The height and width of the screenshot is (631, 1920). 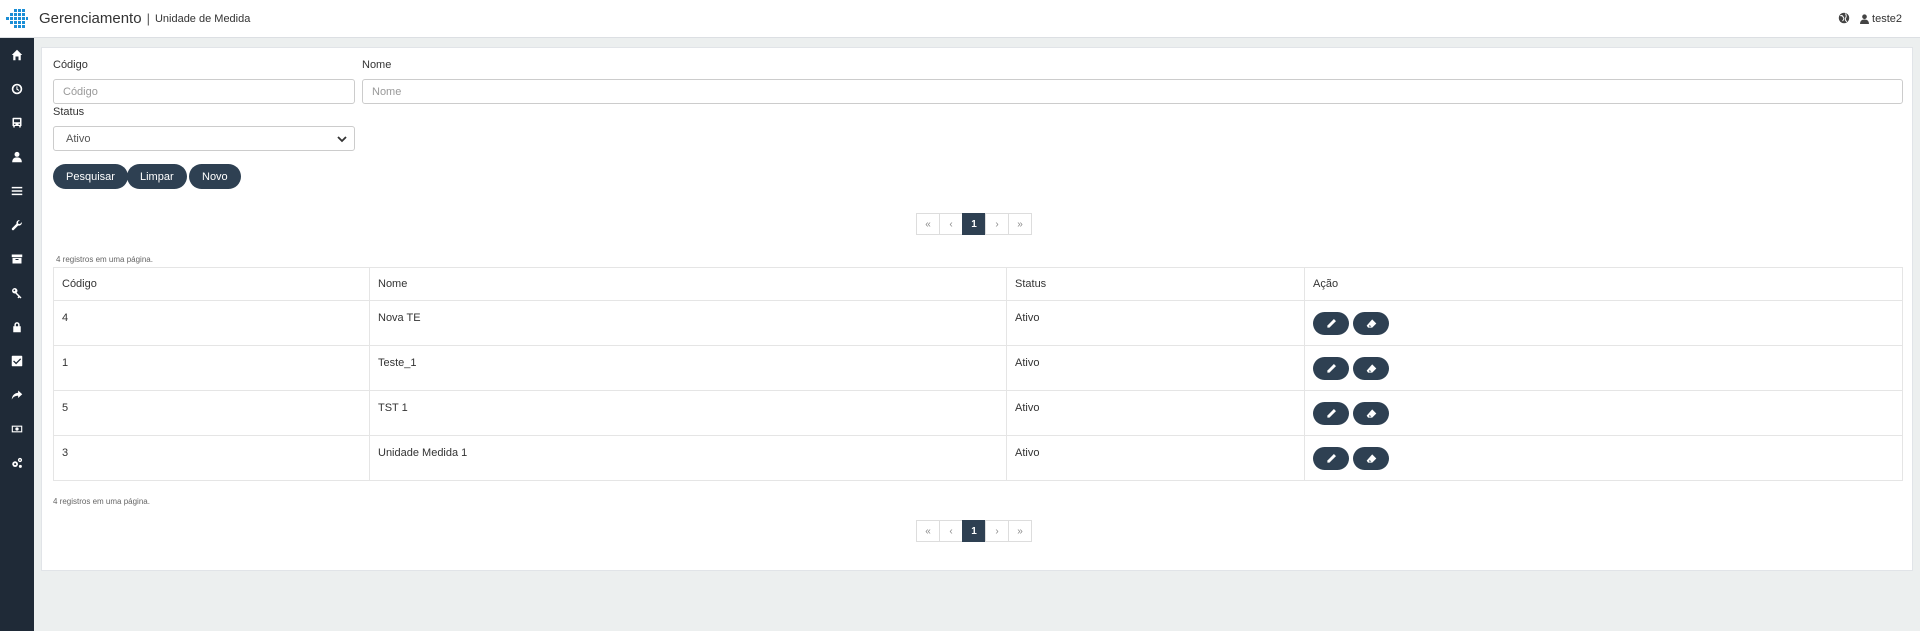 What do you see at coordinates (1887, 19) in the screenshot?
I see `username: teste2` at bounding box center [1887, 19].